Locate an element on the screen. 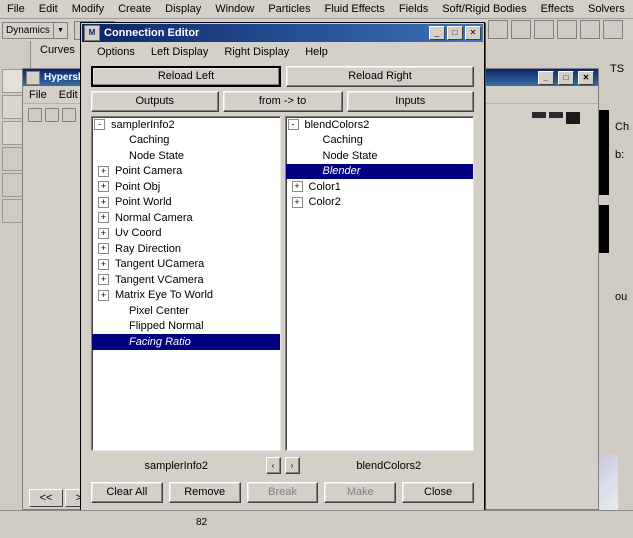 The height and width of the screenshot is (538, 633). list-item-label: Blender is located at coordinates (341, 171).